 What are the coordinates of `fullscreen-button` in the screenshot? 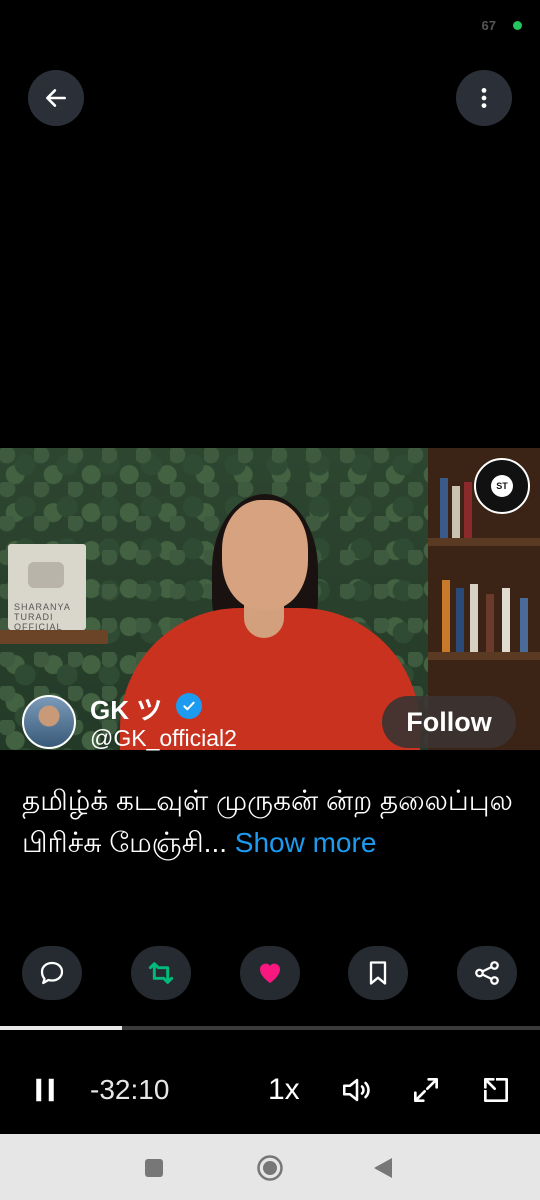 It's located at (426, 1090).